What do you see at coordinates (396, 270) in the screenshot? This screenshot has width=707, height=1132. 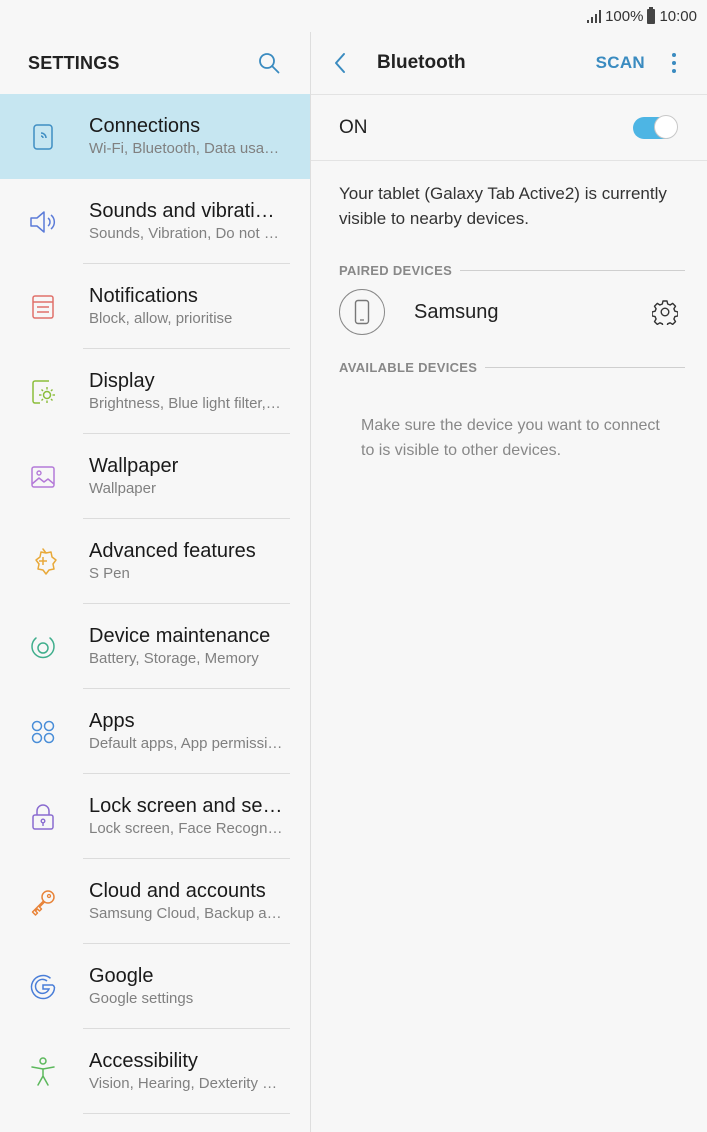 I see `section-label: PAIRED DEVICES` at bounding box center [396, 270].